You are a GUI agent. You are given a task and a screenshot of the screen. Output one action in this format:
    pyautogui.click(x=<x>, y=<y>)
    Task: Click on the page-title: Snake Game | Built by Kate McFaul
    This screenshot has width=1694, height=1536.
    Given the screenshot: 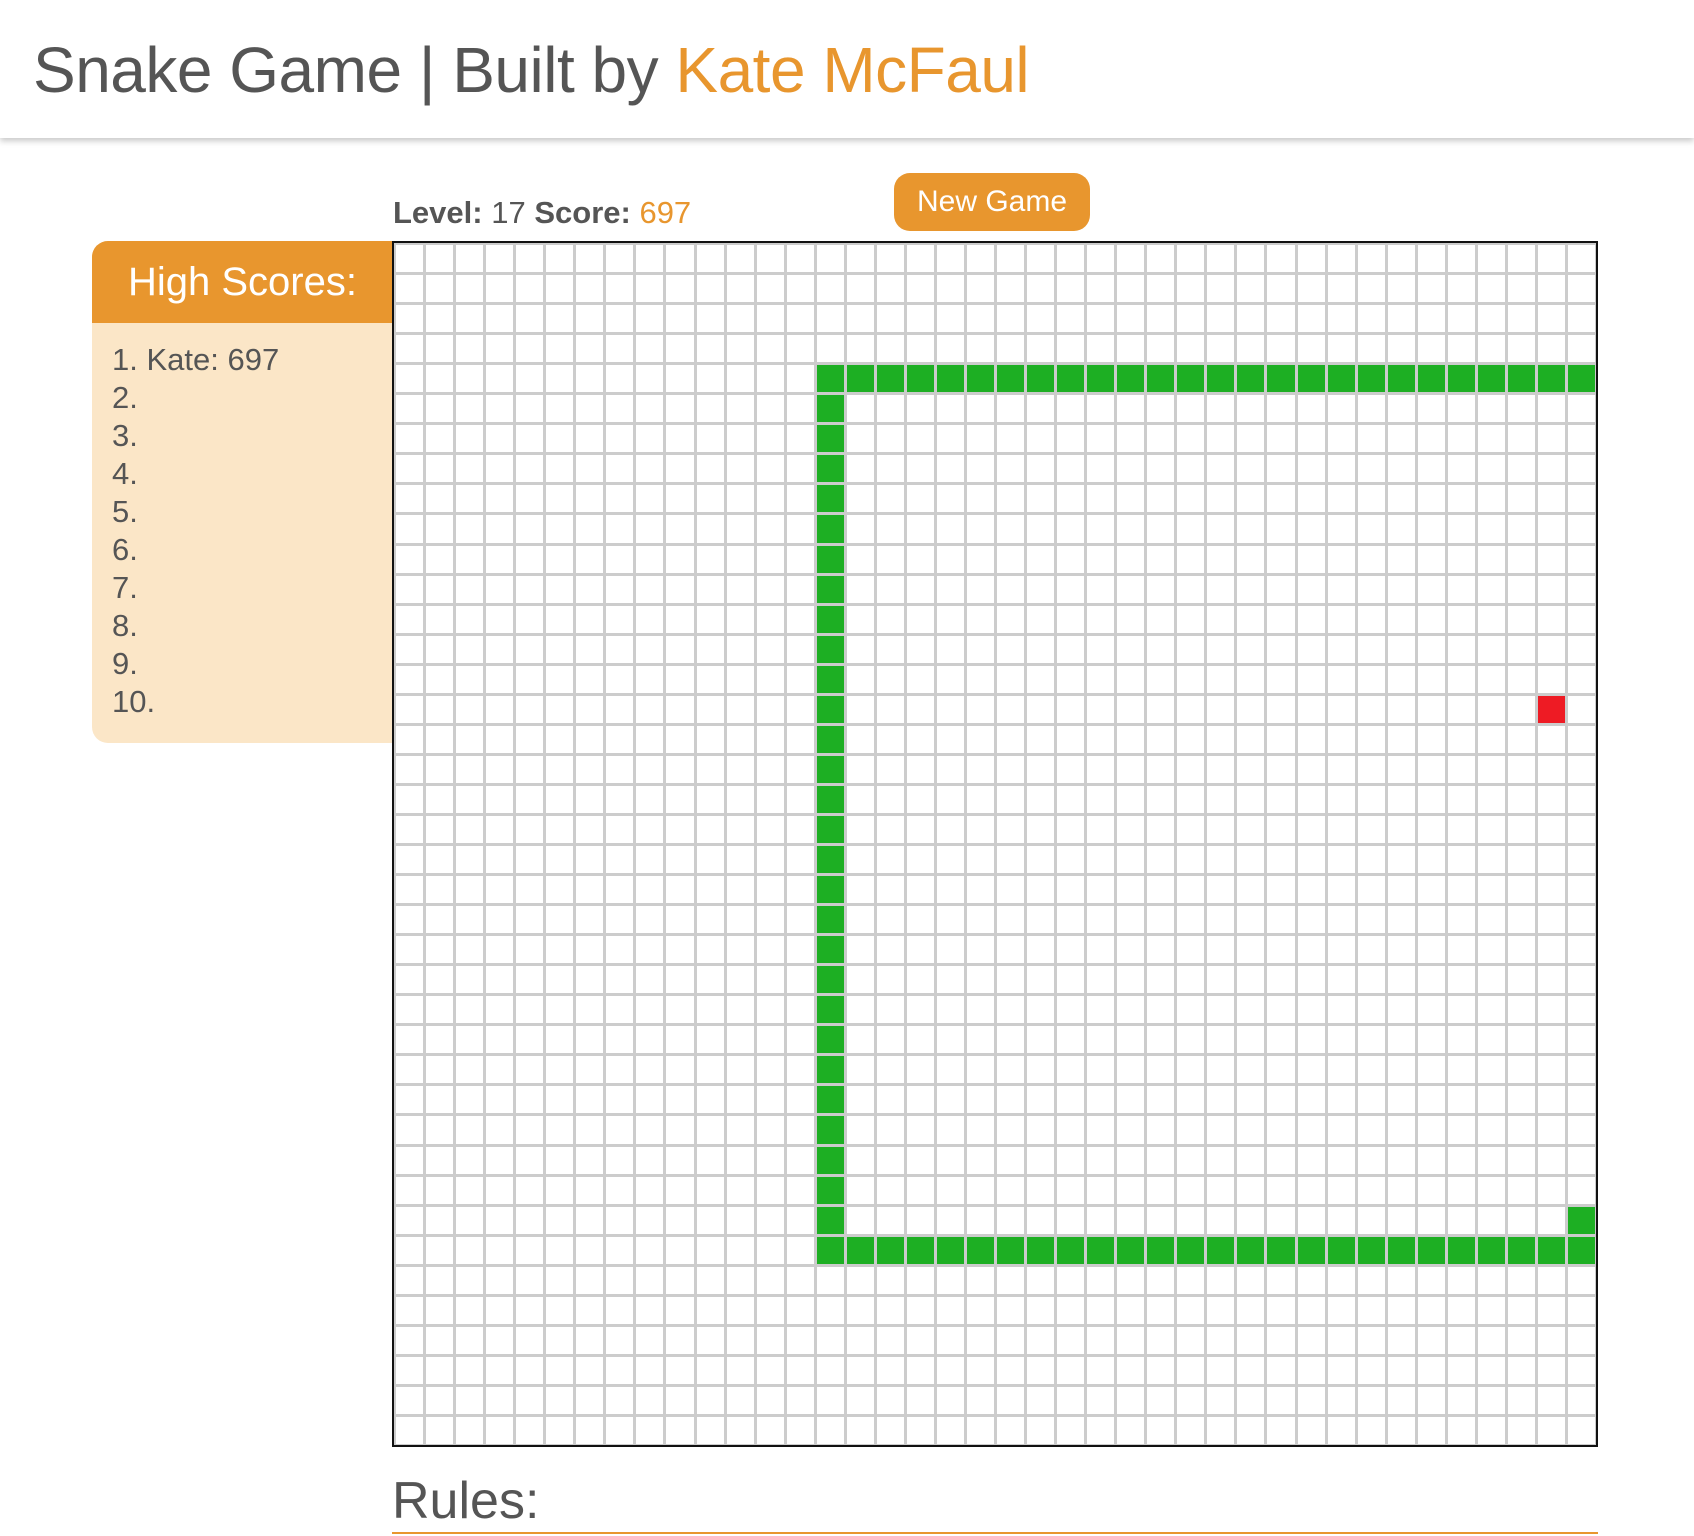 What is the action you would take?
    pyautogui.click(x=531, y=70)
    